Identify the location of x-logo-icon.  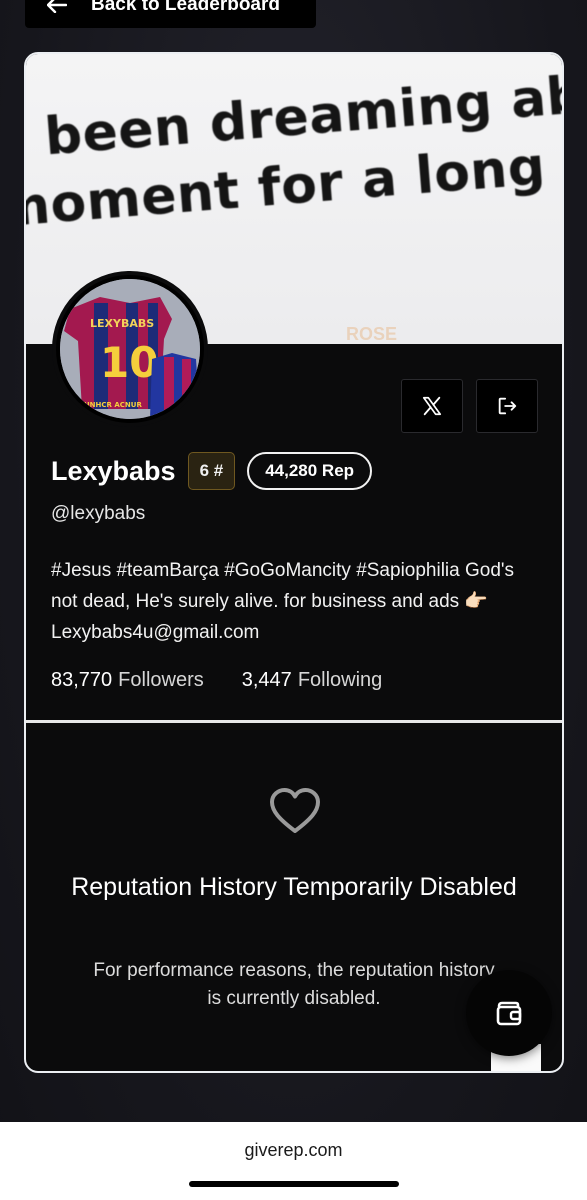
(432, 406).